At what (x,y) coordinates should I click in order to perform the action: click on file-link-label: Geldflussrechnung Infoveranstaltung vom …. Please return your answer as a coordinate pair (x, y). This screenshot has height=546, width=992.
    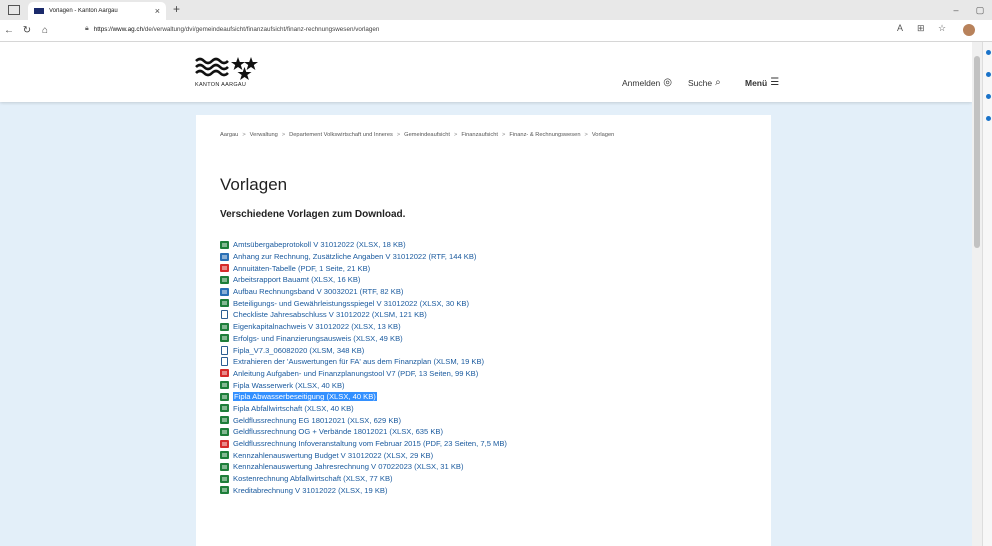
    Looking at the image, I should click on (370, 444).